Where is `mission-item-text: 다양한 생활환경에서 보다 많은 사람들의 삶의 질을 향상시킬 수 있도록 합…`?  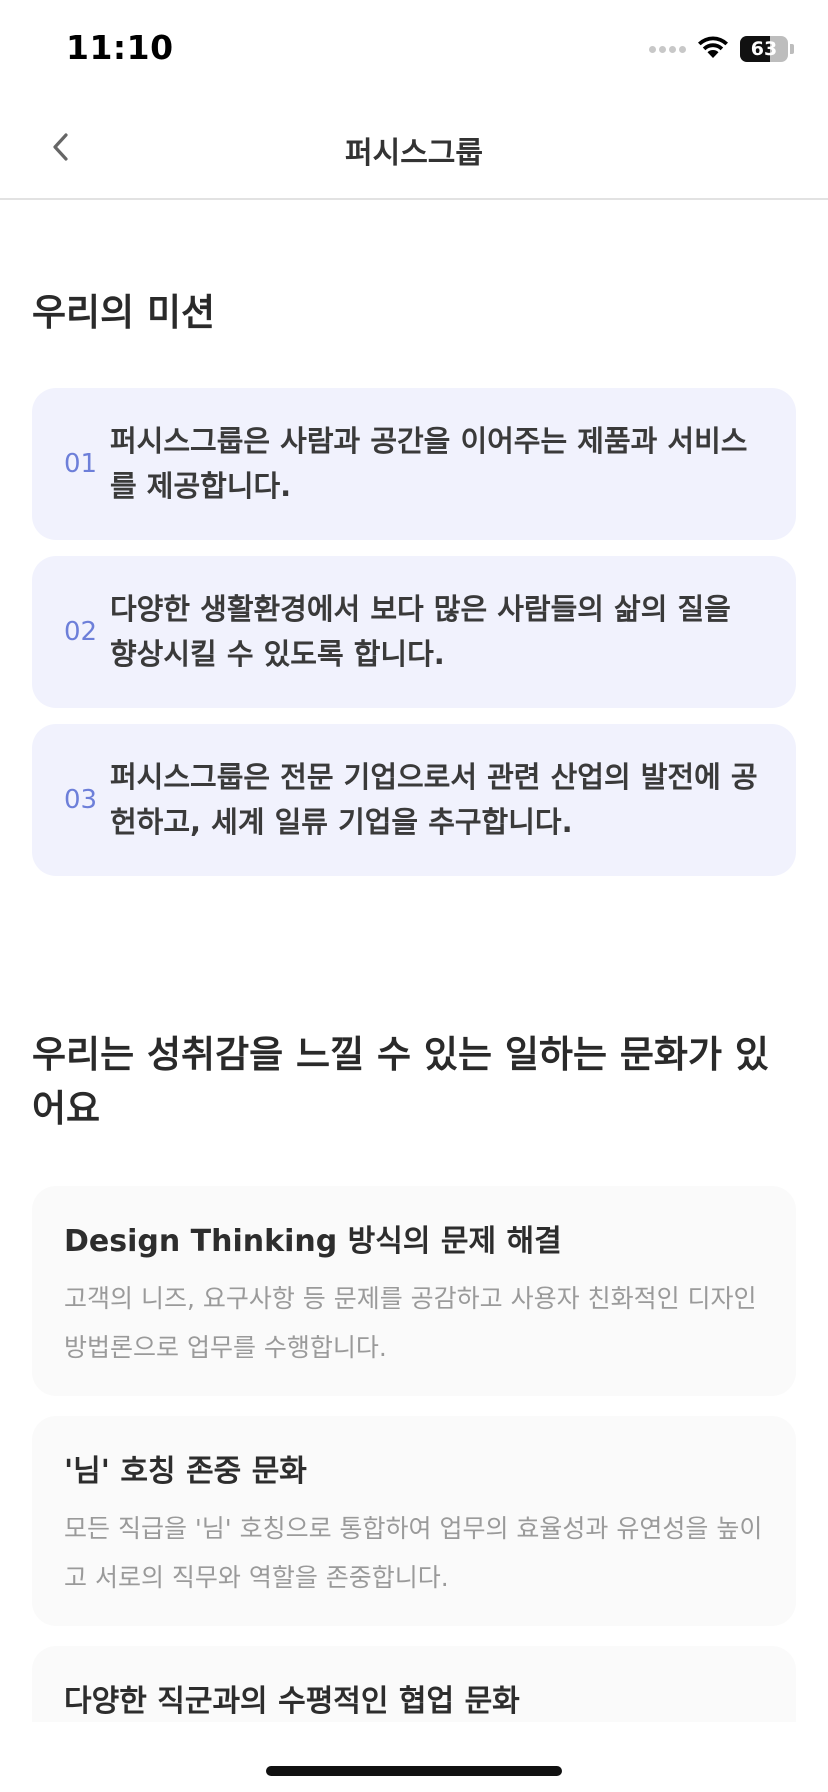 mission-item-text: 다양한 생활환경에서 보다 많은 사람들의 삶의 질을 향상시킬 수 있도록 합… is located at coordinates (420, 631).